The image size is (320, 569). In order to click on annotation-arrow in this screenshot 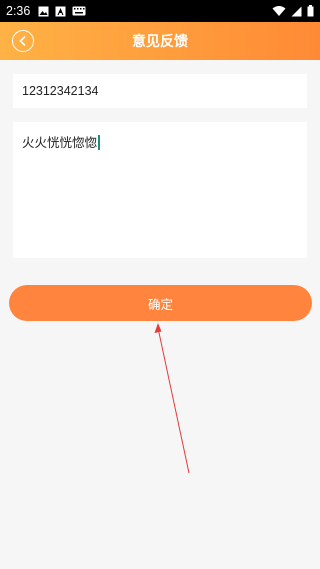, I will do `click(172, 398)`.